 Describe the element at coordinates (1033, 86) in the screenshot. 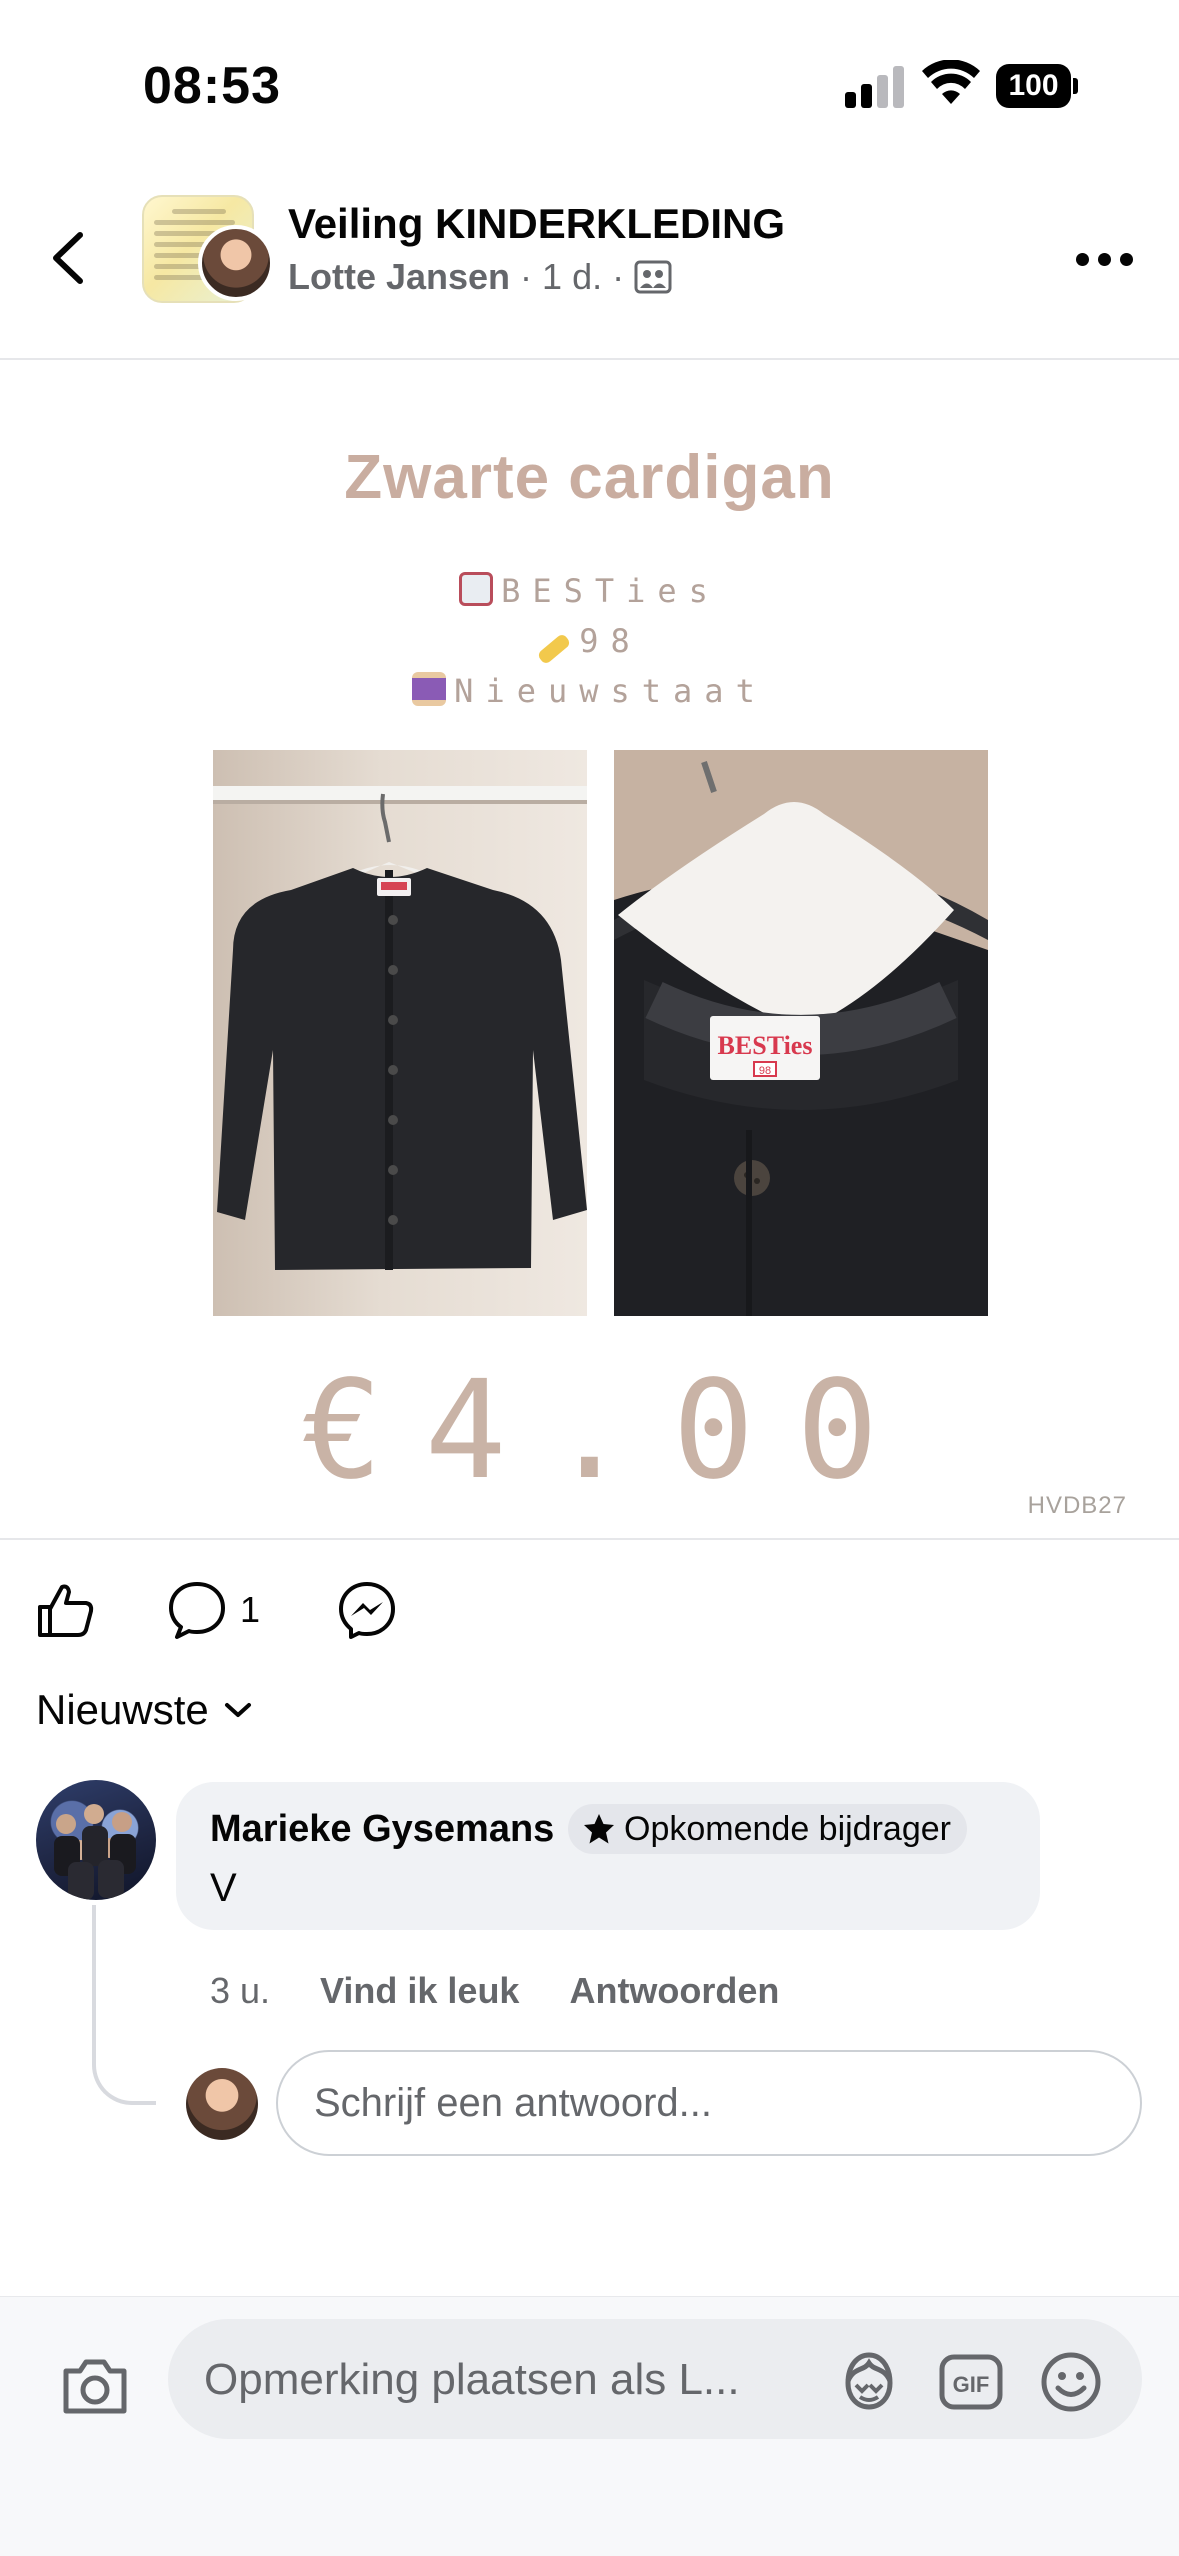

I see `battery-level: 100` at that location.